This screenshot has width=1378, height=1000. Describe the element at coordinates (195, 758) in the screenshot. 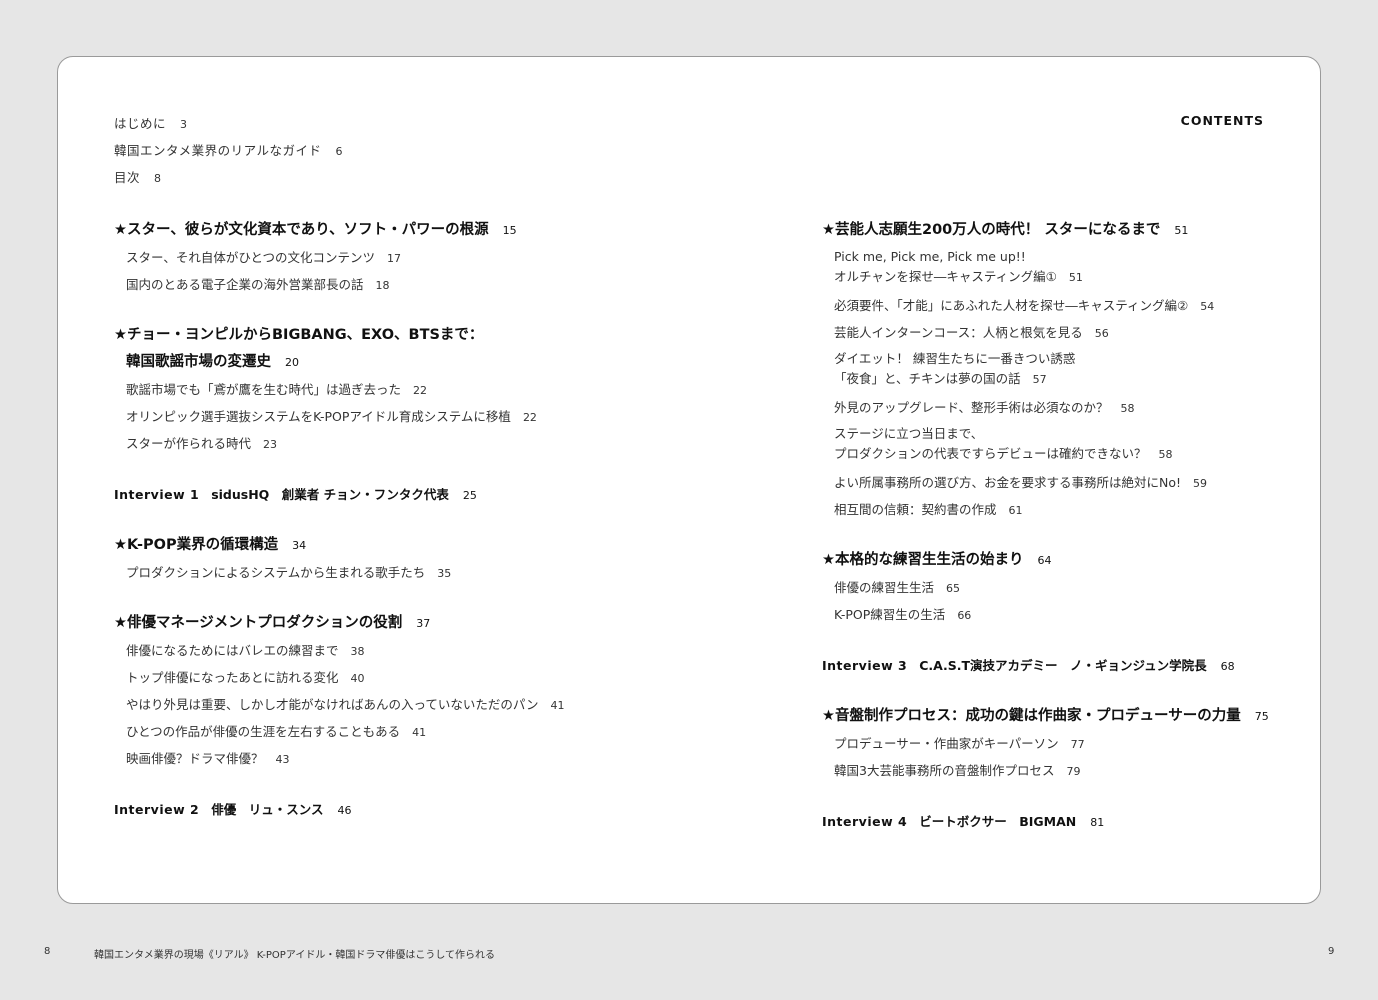

I see `toc-item-text: 映画俳優？ドラマ俳優？` at that location.